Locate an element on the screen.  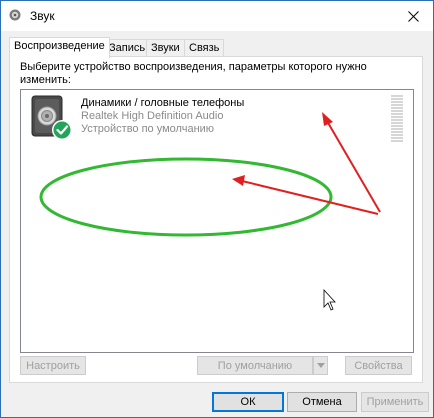
set-default-button: По умолчанию is located at coordinates (255, 365).